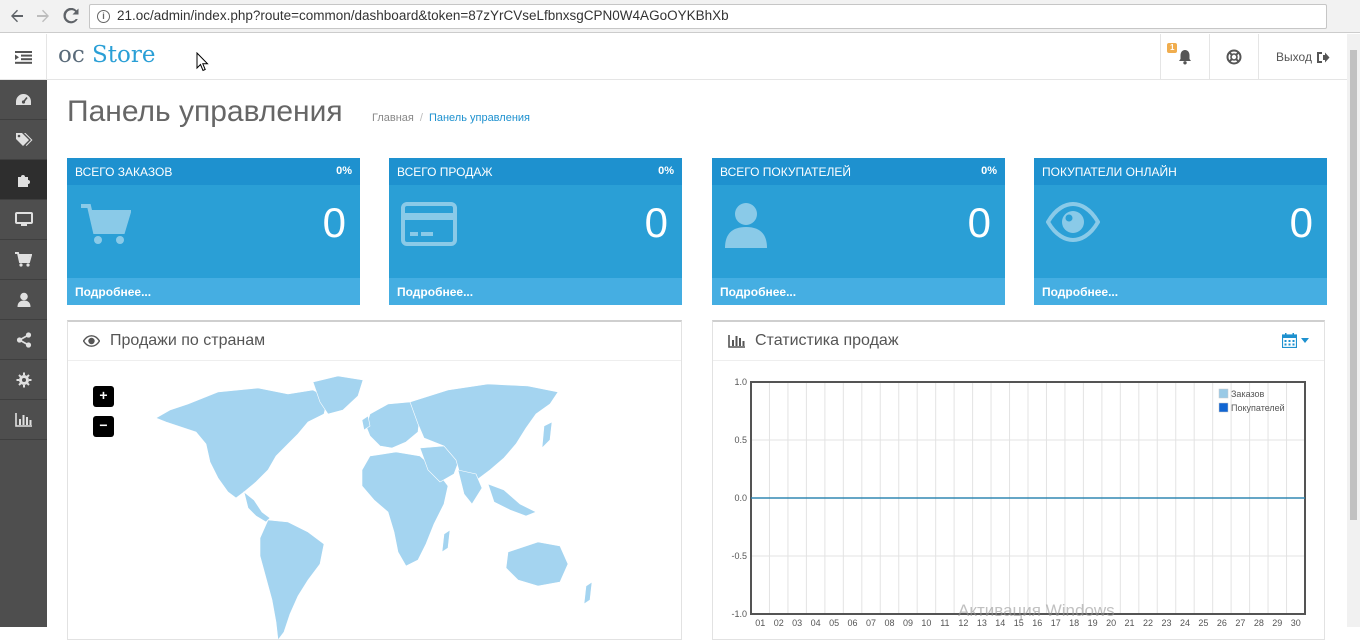 Image resolution: width=1360 pixels, height=640 pixels. I want to click on sidebar-item-customers, so click(23, 300).